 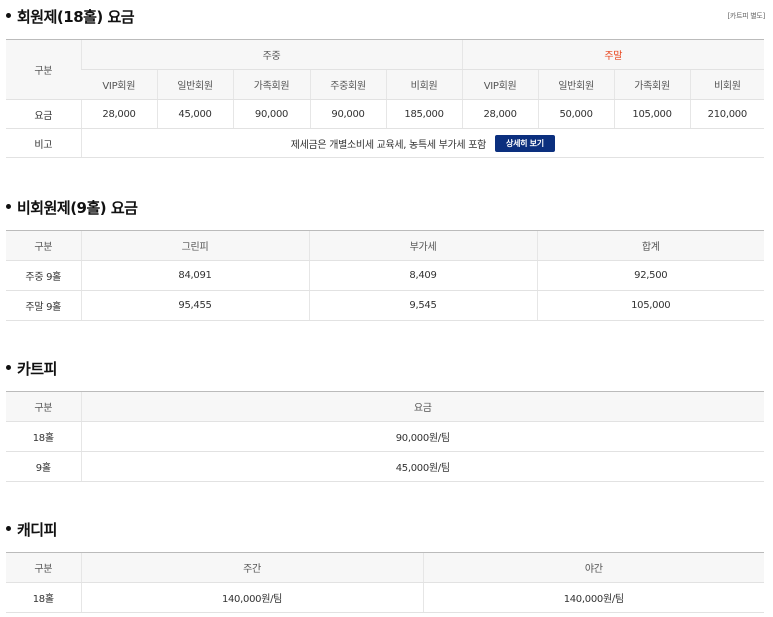 I want to click on table-row: 주말 9홀 95,455 9,545 105,000, so click(x=385, y=305).